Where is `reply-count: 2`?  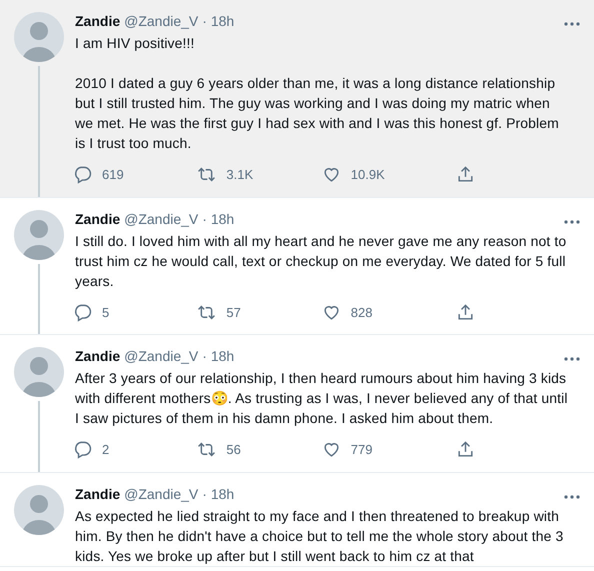 reply-count: 2 is located at coordinates (106, 450).